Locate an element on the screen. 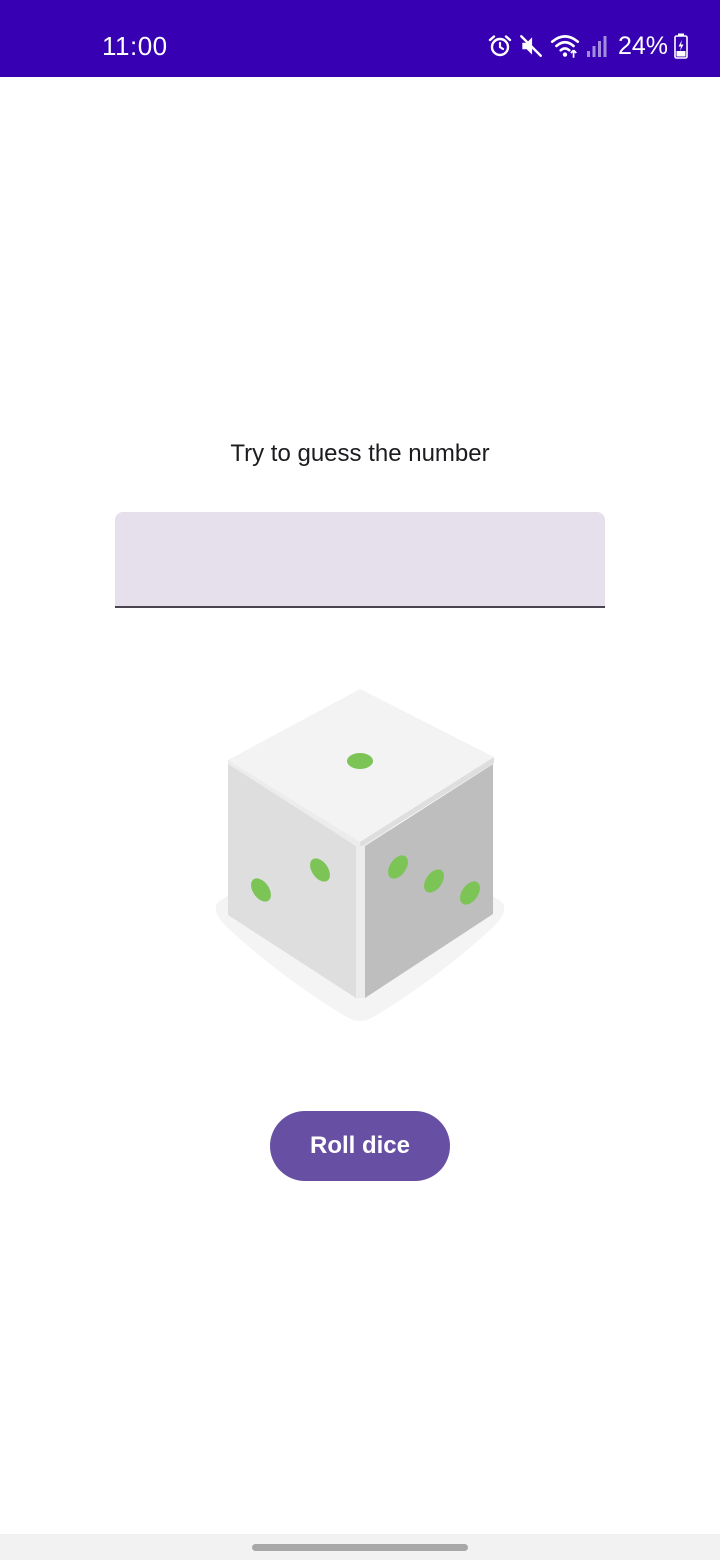 The height and width of the screenshot is (1560, 720). status-icons: 24% is located at coordinates (588, 46).